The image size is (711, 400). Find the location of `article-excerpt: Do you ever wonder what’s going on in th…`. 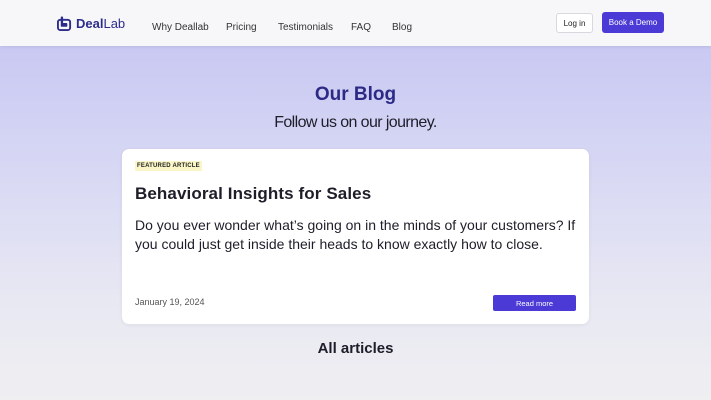

article-excerpt: Do you ever wonder what’s going on in th… is located at coordinates (355, 234).